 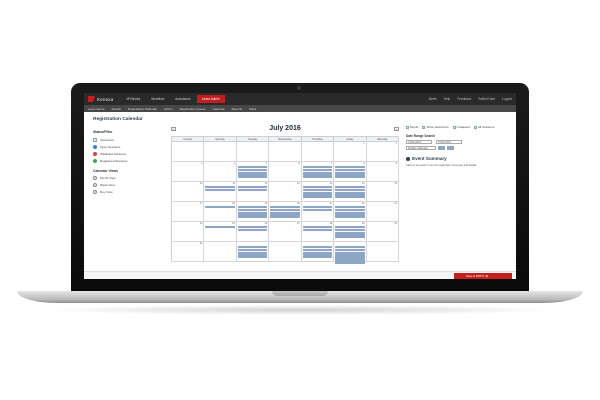 What do you see at coordinates (188, 232) in the screenshot?
I see `calendar-day-cell: 24` at bounding box center [188, 232].